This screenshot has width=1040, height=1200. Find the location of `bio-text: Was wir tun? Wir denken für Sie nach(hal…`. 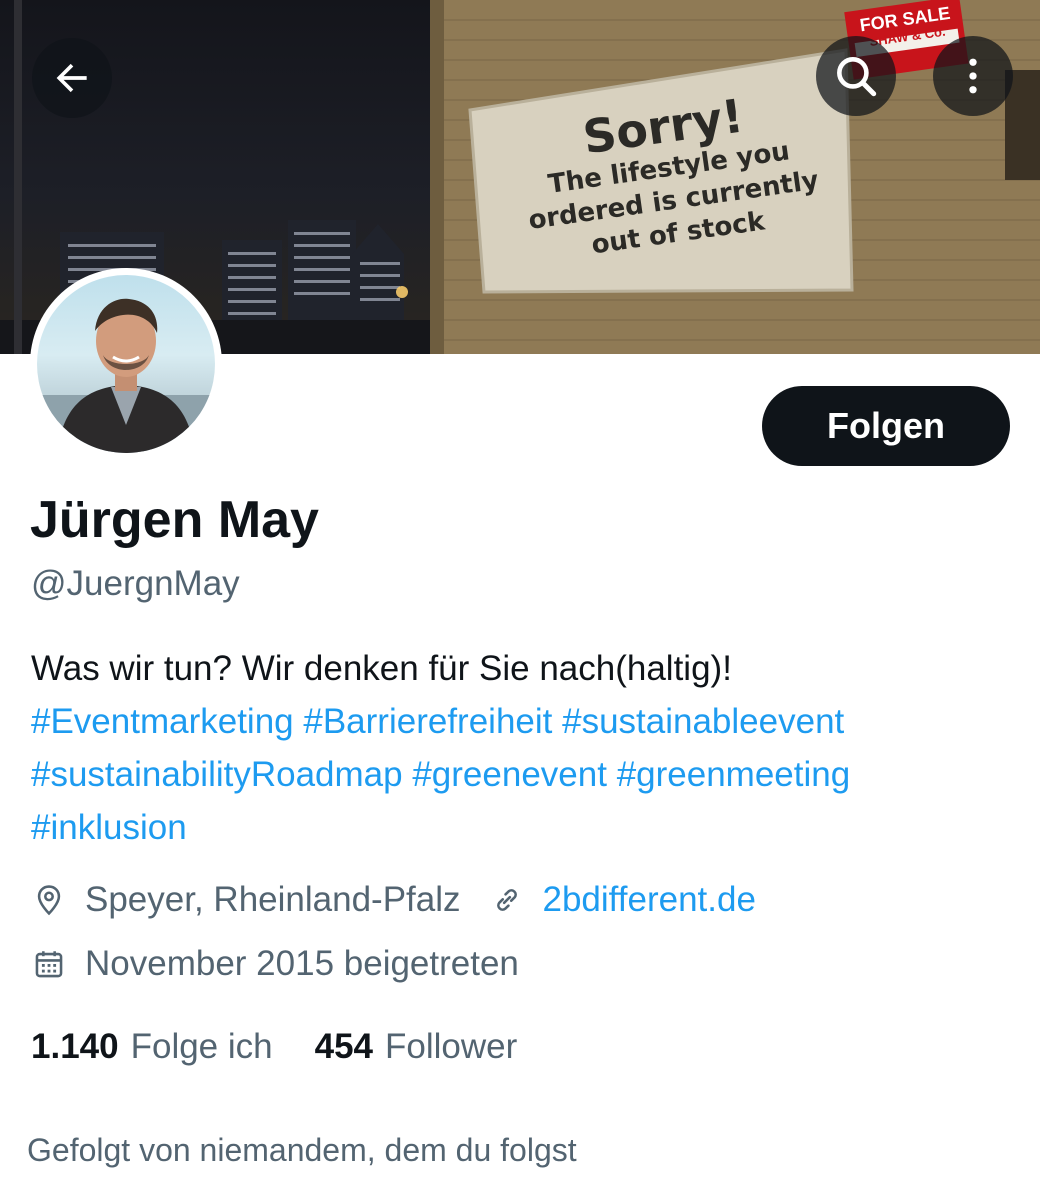

bio-text: Was wir tun? Wir denken für Sie nach(hal… is located at coordinates (381, 668).